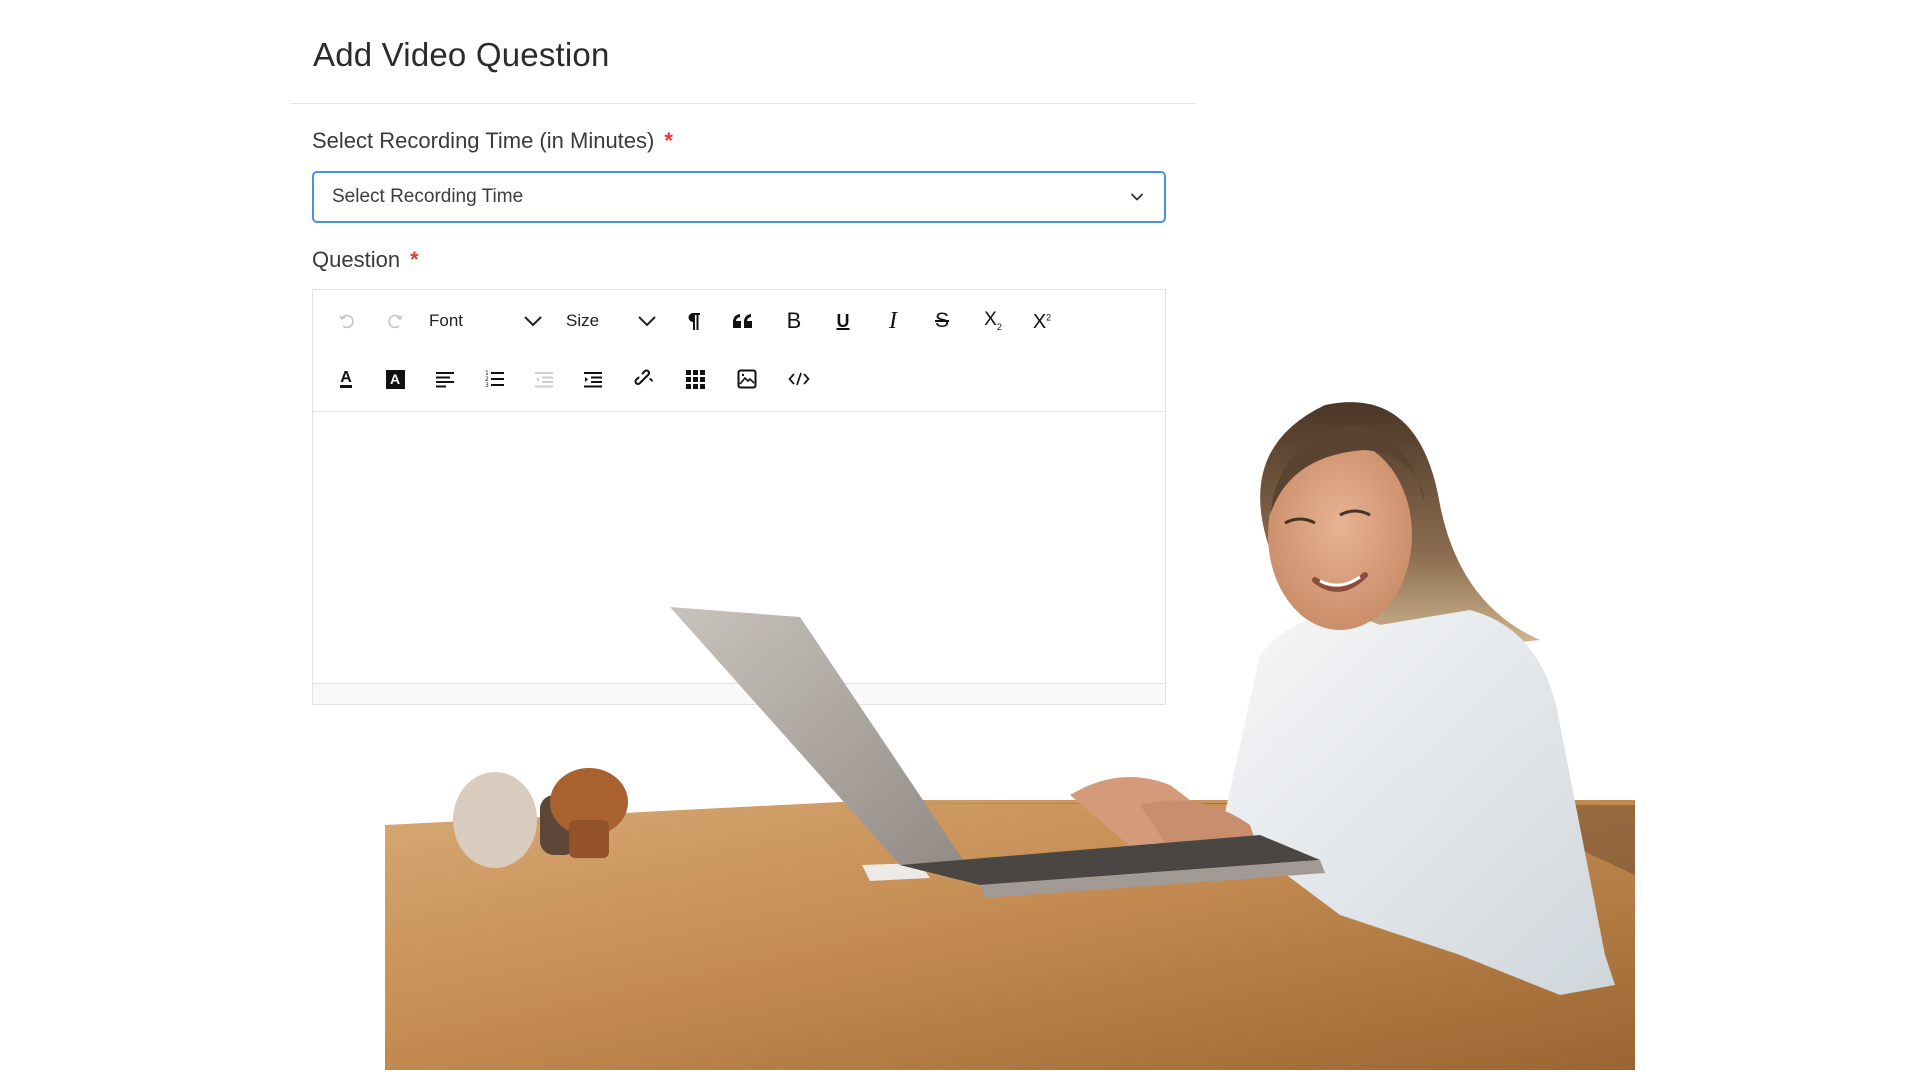  Describe the element at coordinates (743, 103) in the screenshot. I see `title-divider` at that location.